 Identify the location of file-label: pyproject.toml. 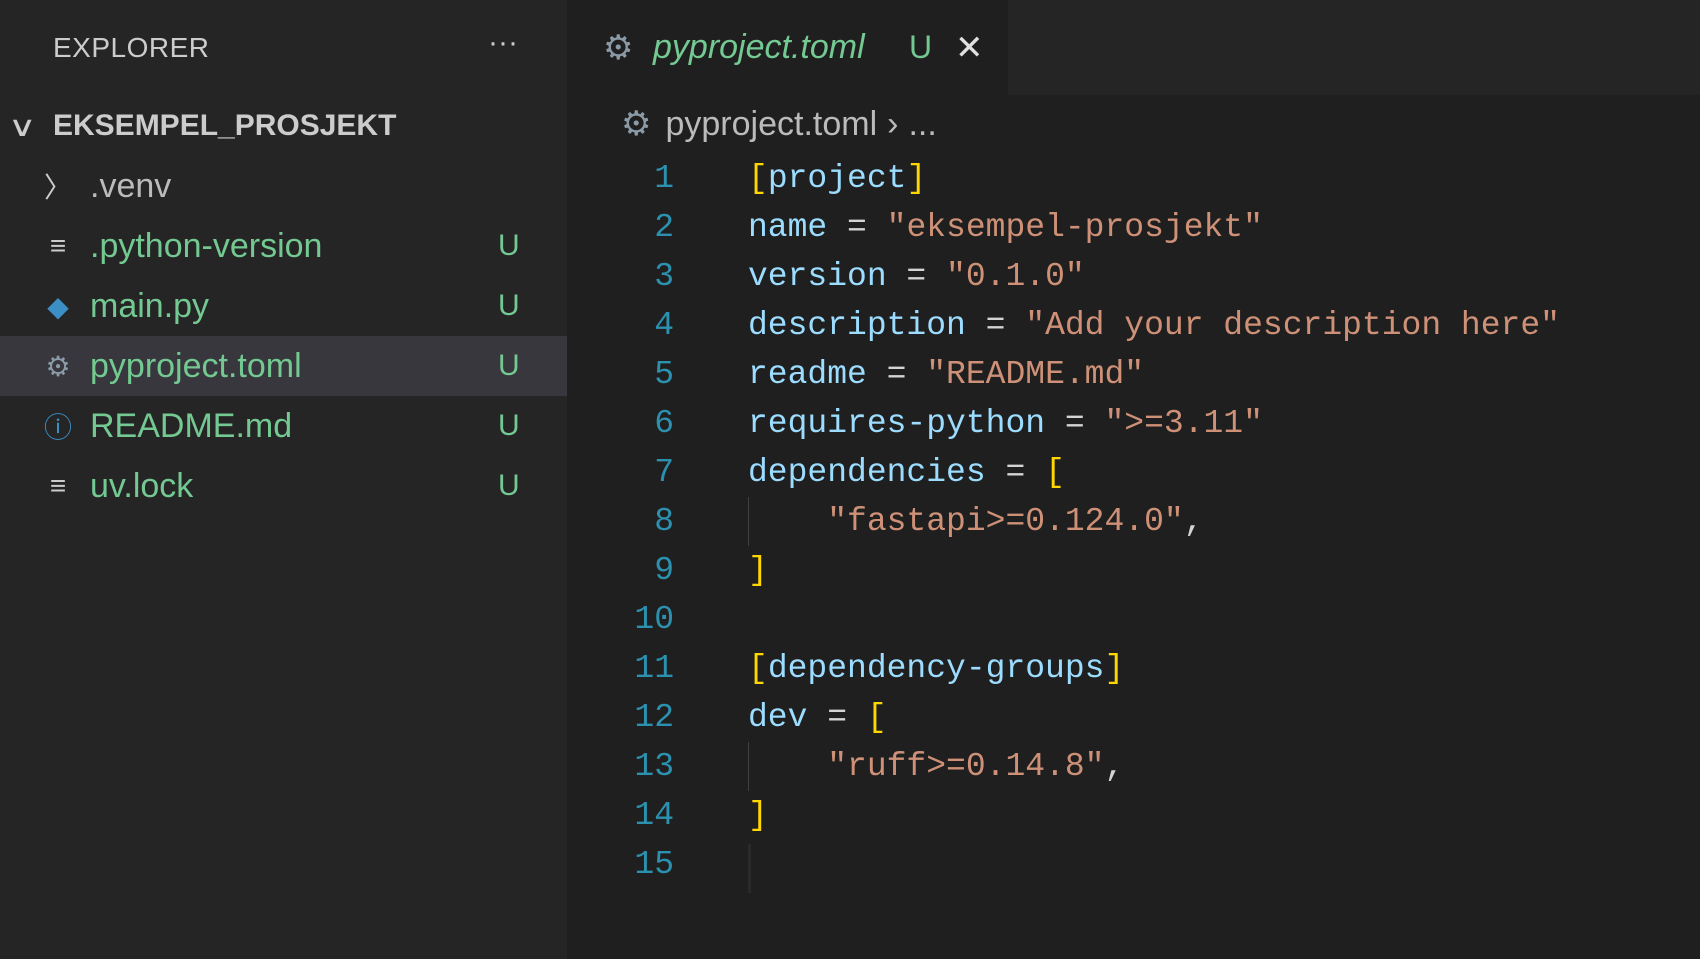
(196, 365).